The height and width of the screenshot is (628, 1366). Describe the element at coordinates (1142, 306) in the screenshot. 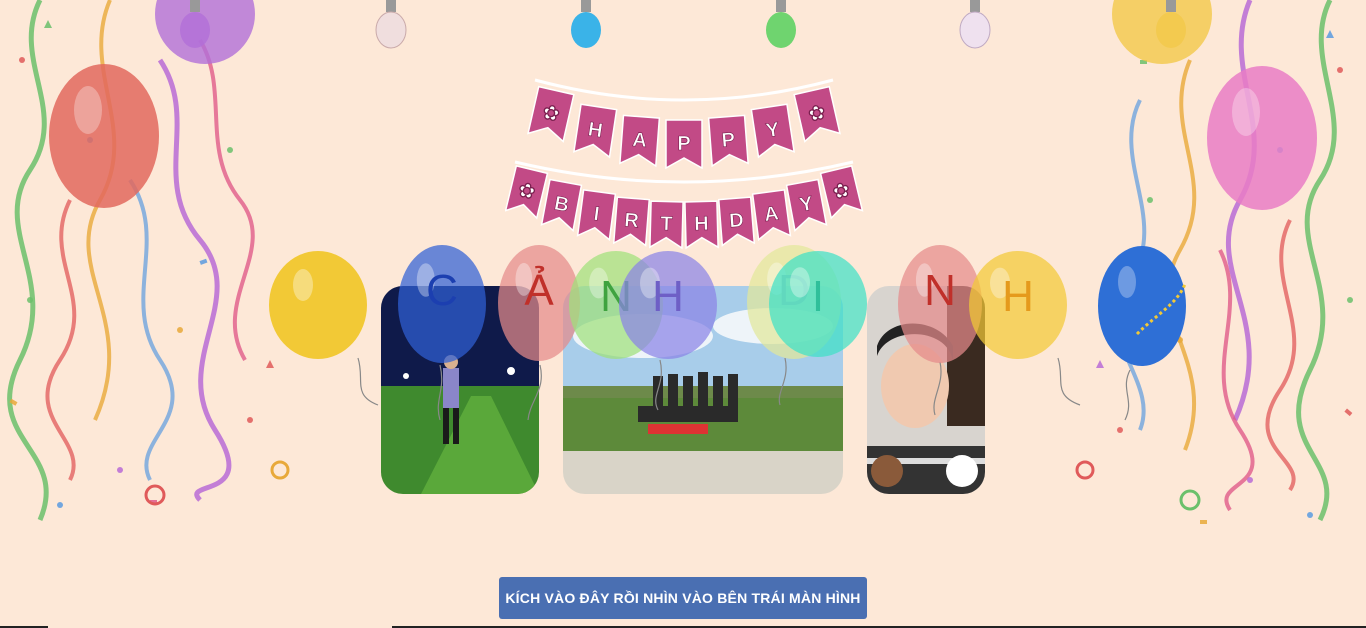

I see `blue-globe-balloon-icon` at that location.